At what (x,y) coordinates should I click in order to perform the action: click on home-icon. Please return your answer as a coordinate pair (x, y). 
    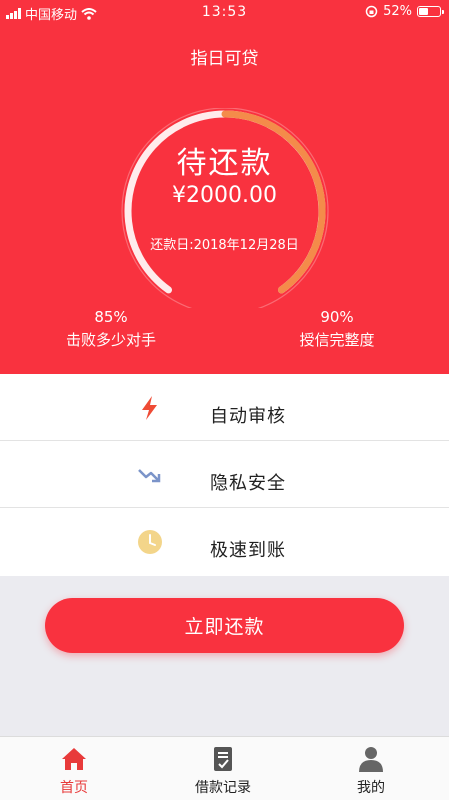
    Looking at the image, I should click on (74, 759).